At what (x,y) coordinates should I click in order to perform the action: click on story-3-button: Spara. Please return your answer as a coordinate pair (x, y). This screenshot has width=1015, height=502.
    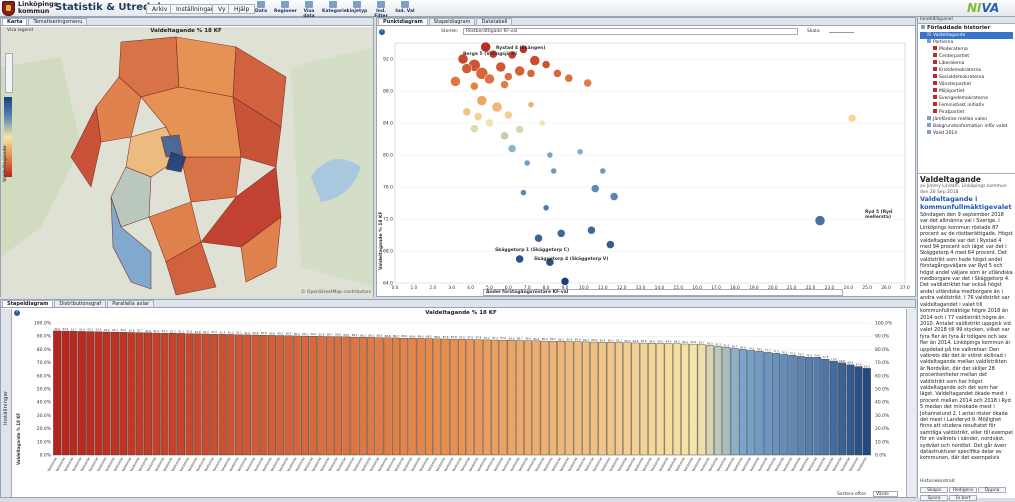
    Looking at the image, I should click on (934, 498).